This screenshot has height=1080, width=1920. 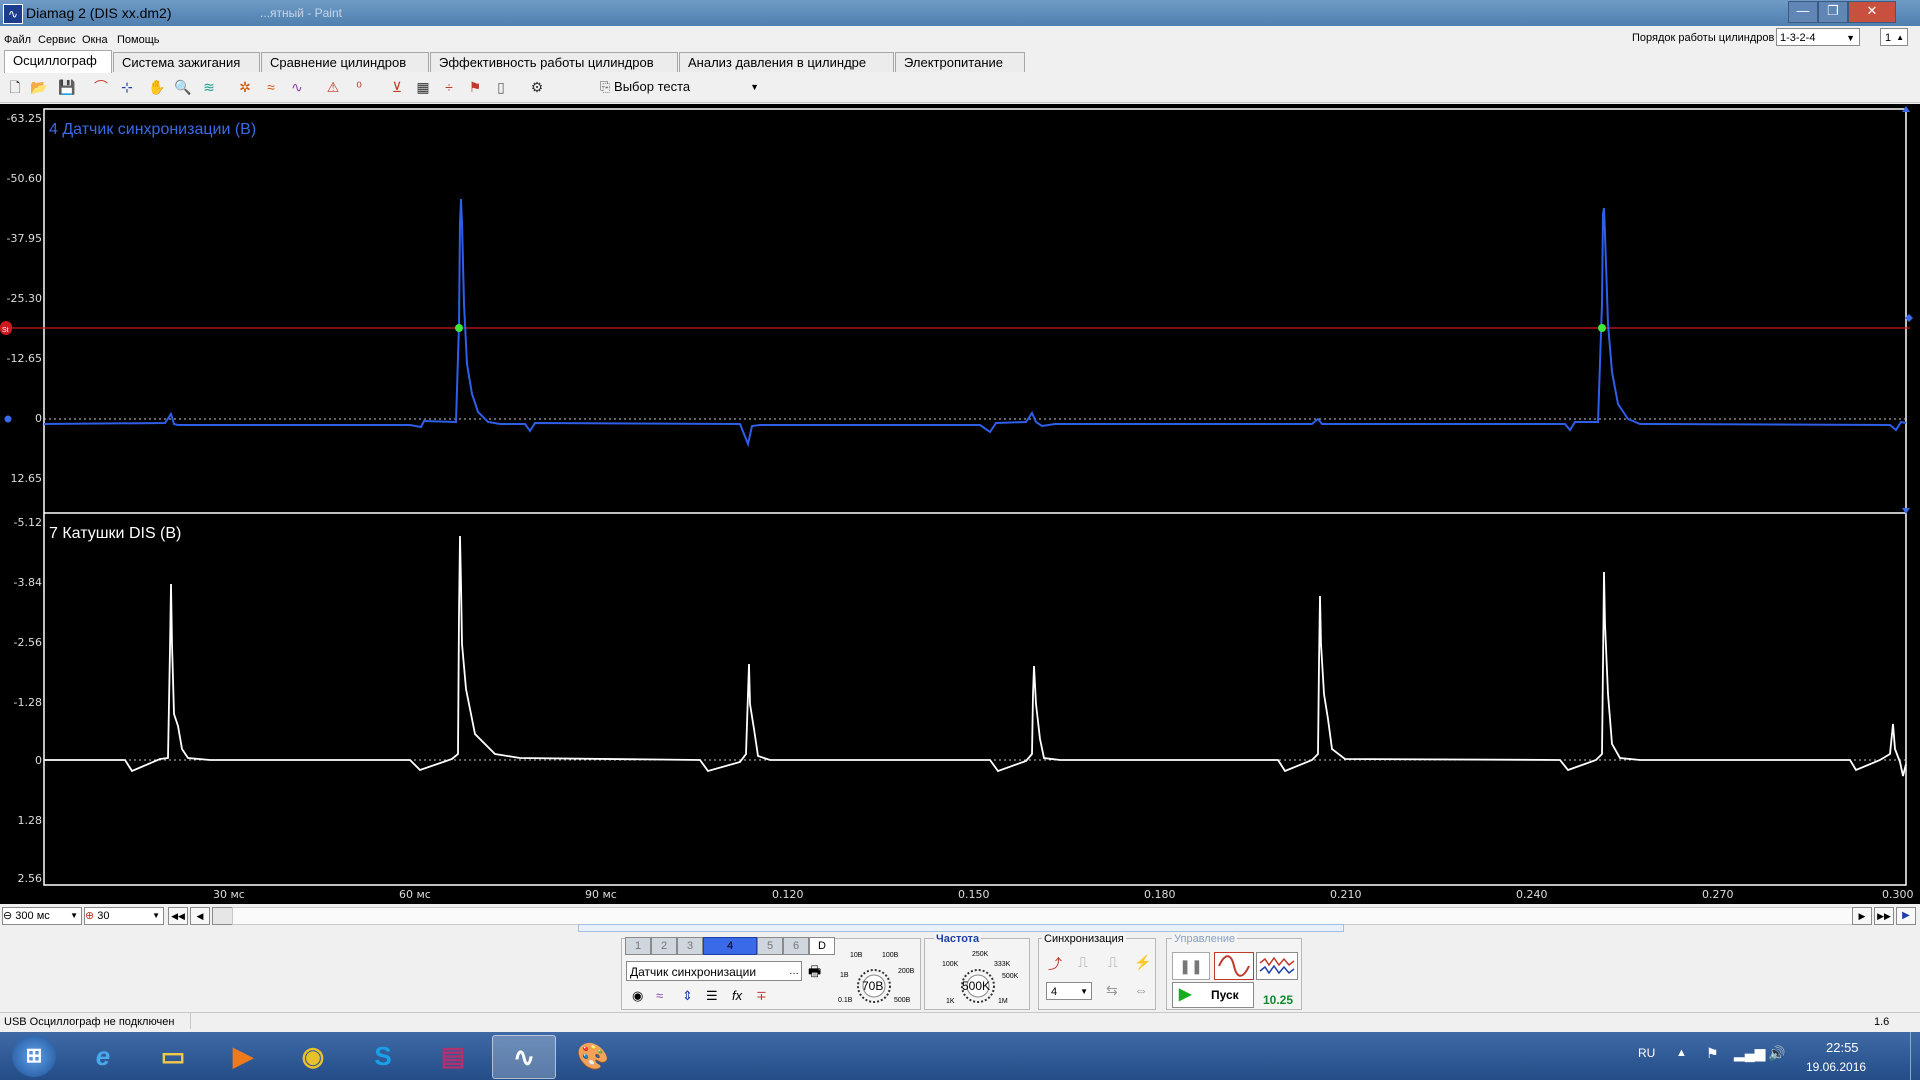 What do you see at coordinates (961, 928) in the screenshot?
I see `panel-resize-handle` at bounding box center [961, 928].